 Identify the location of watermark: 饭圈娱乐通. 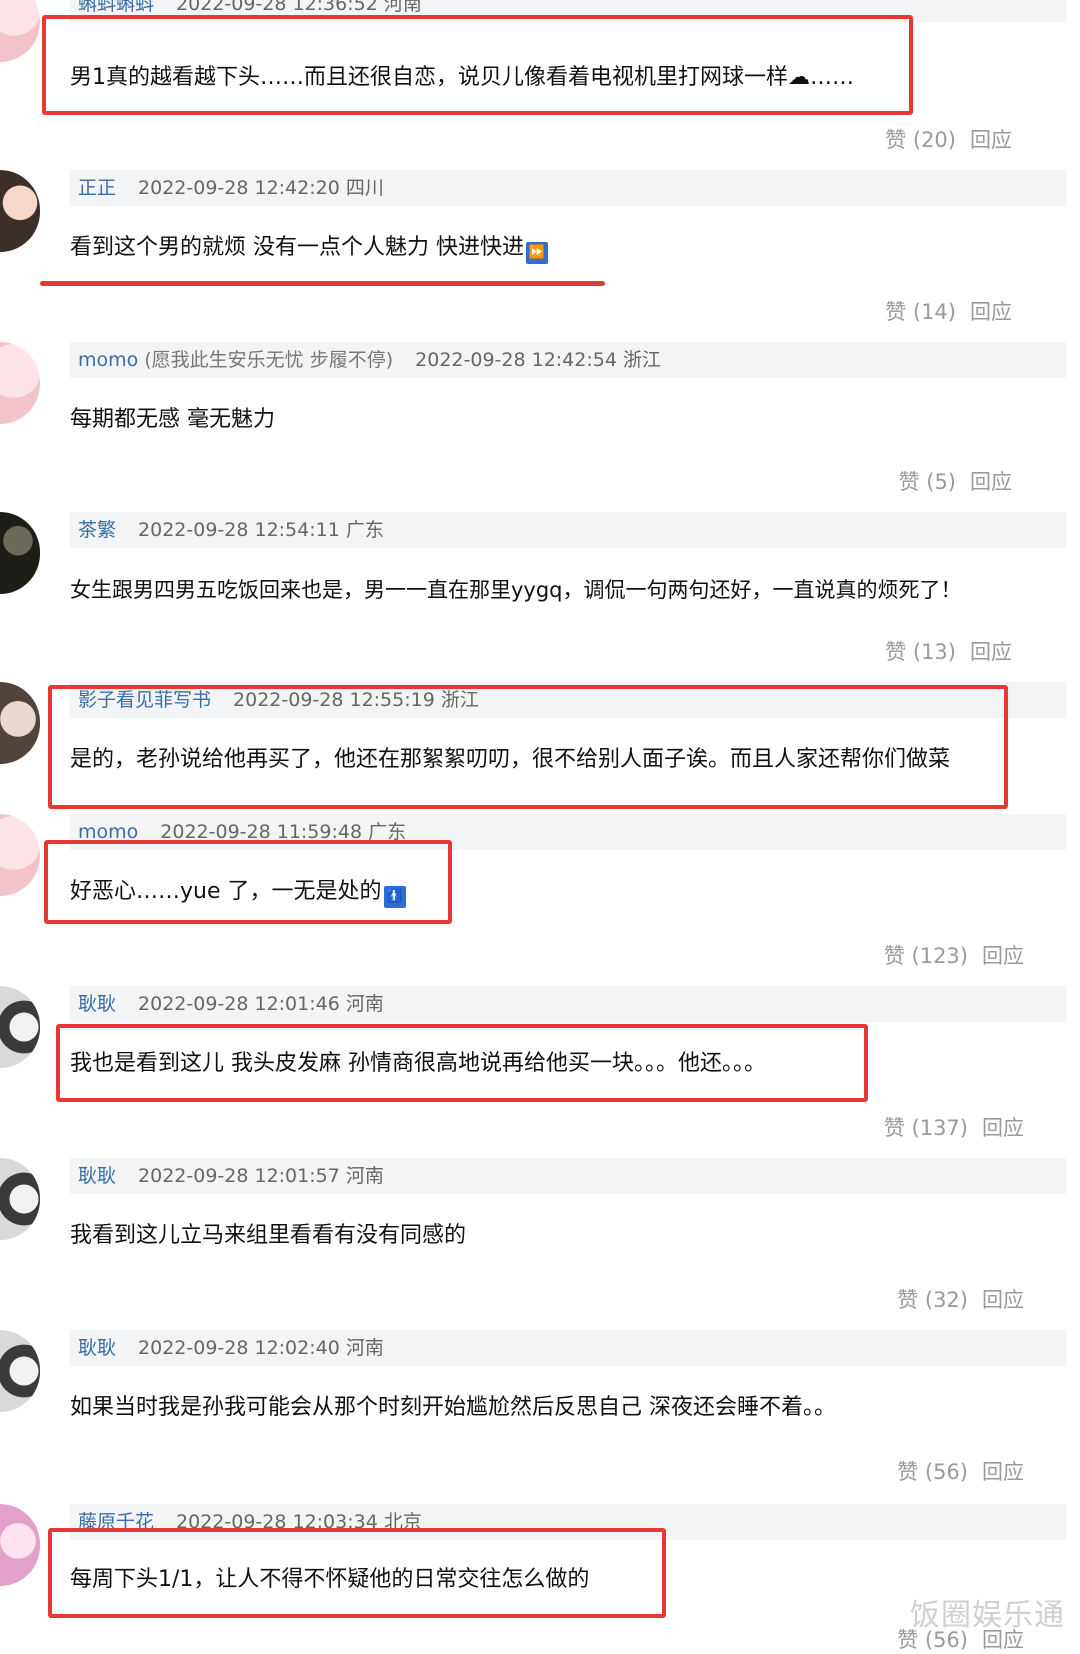
(987, 1615).